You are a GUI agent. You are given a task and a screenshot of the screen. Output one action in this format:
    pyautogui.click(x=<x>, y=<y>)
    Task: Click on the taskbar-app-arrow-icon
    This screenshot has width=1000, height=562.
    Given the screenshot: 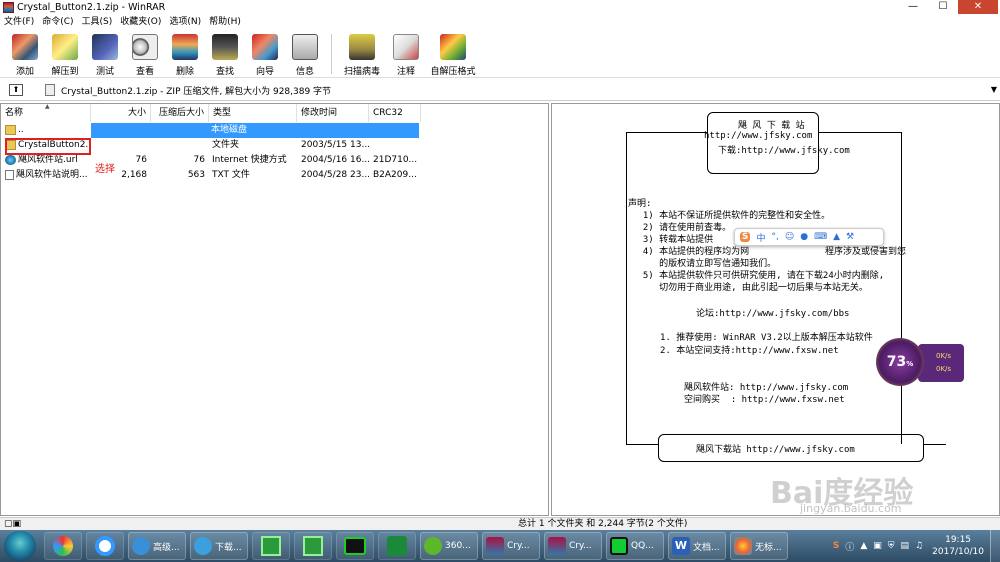 What is the action you would take?
    pyautogui.click(x=397, y=546)
    